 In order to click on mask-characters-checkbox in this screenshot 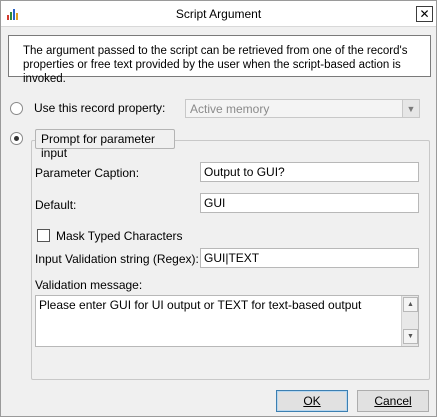, I will do `click(43, 235)`.